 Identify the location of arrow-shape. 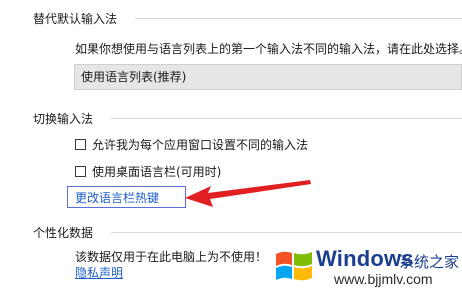
(248, 193).